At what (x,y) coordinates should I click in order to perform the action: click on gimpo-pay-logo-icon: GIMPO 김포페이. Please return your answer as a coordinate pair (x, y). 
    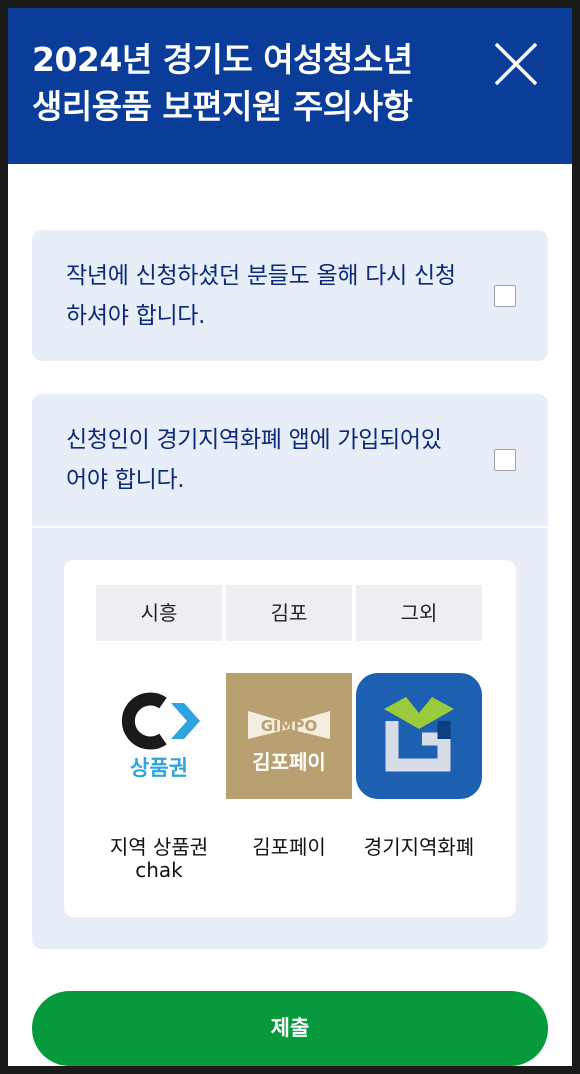
    Looking at the image, I should click on (289, 736).